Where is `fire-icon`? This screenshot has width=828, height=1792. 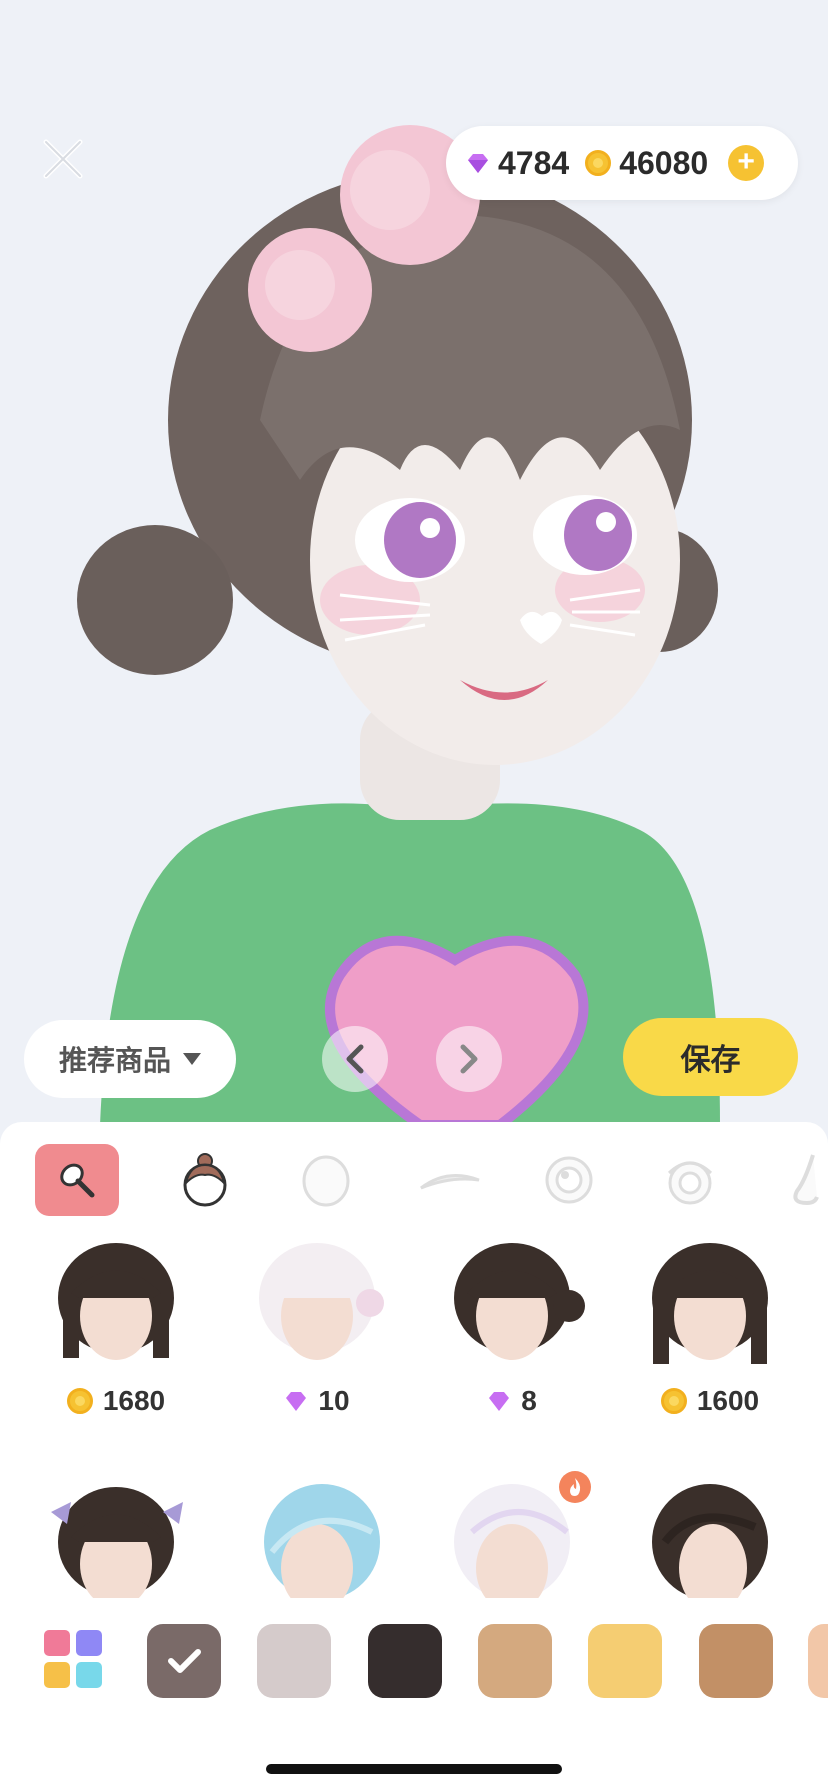
fire-icon is located at coordinates (575, 1487).